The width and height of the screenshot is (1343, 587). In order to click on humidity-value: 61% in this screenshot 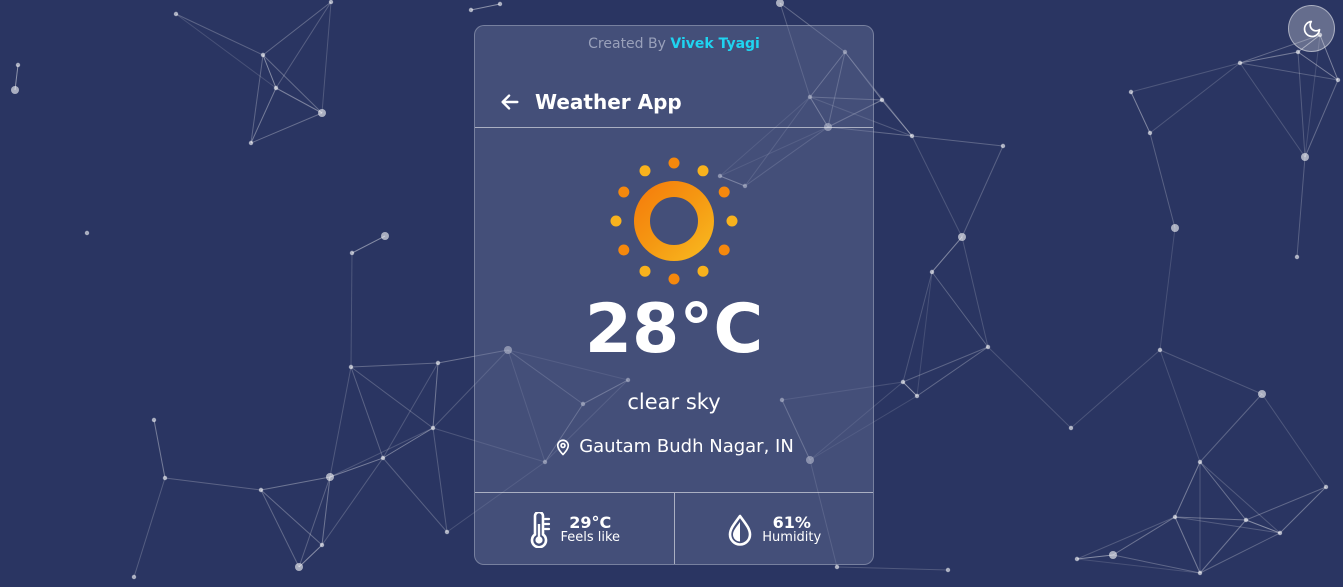, I will do `click(791, 522)`.